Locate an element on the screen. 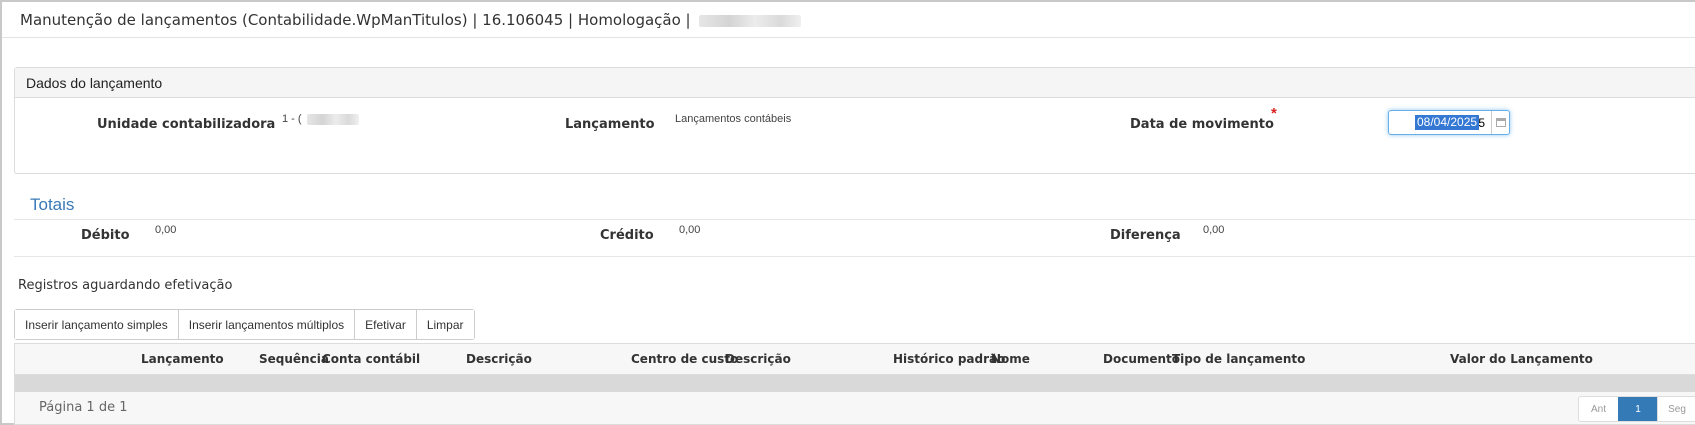  column-header-historico-padrao: Histórico padrão is located at coordinates (949, 359).